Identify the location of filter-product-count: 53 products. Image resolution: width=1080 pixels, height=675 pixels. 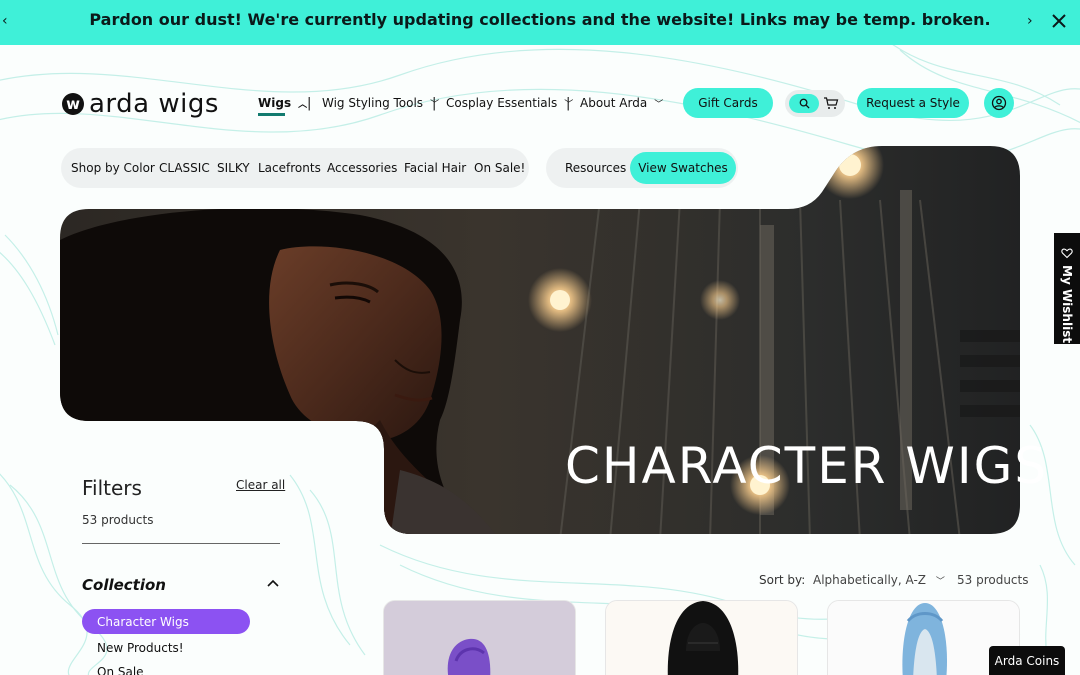
(118, 520).